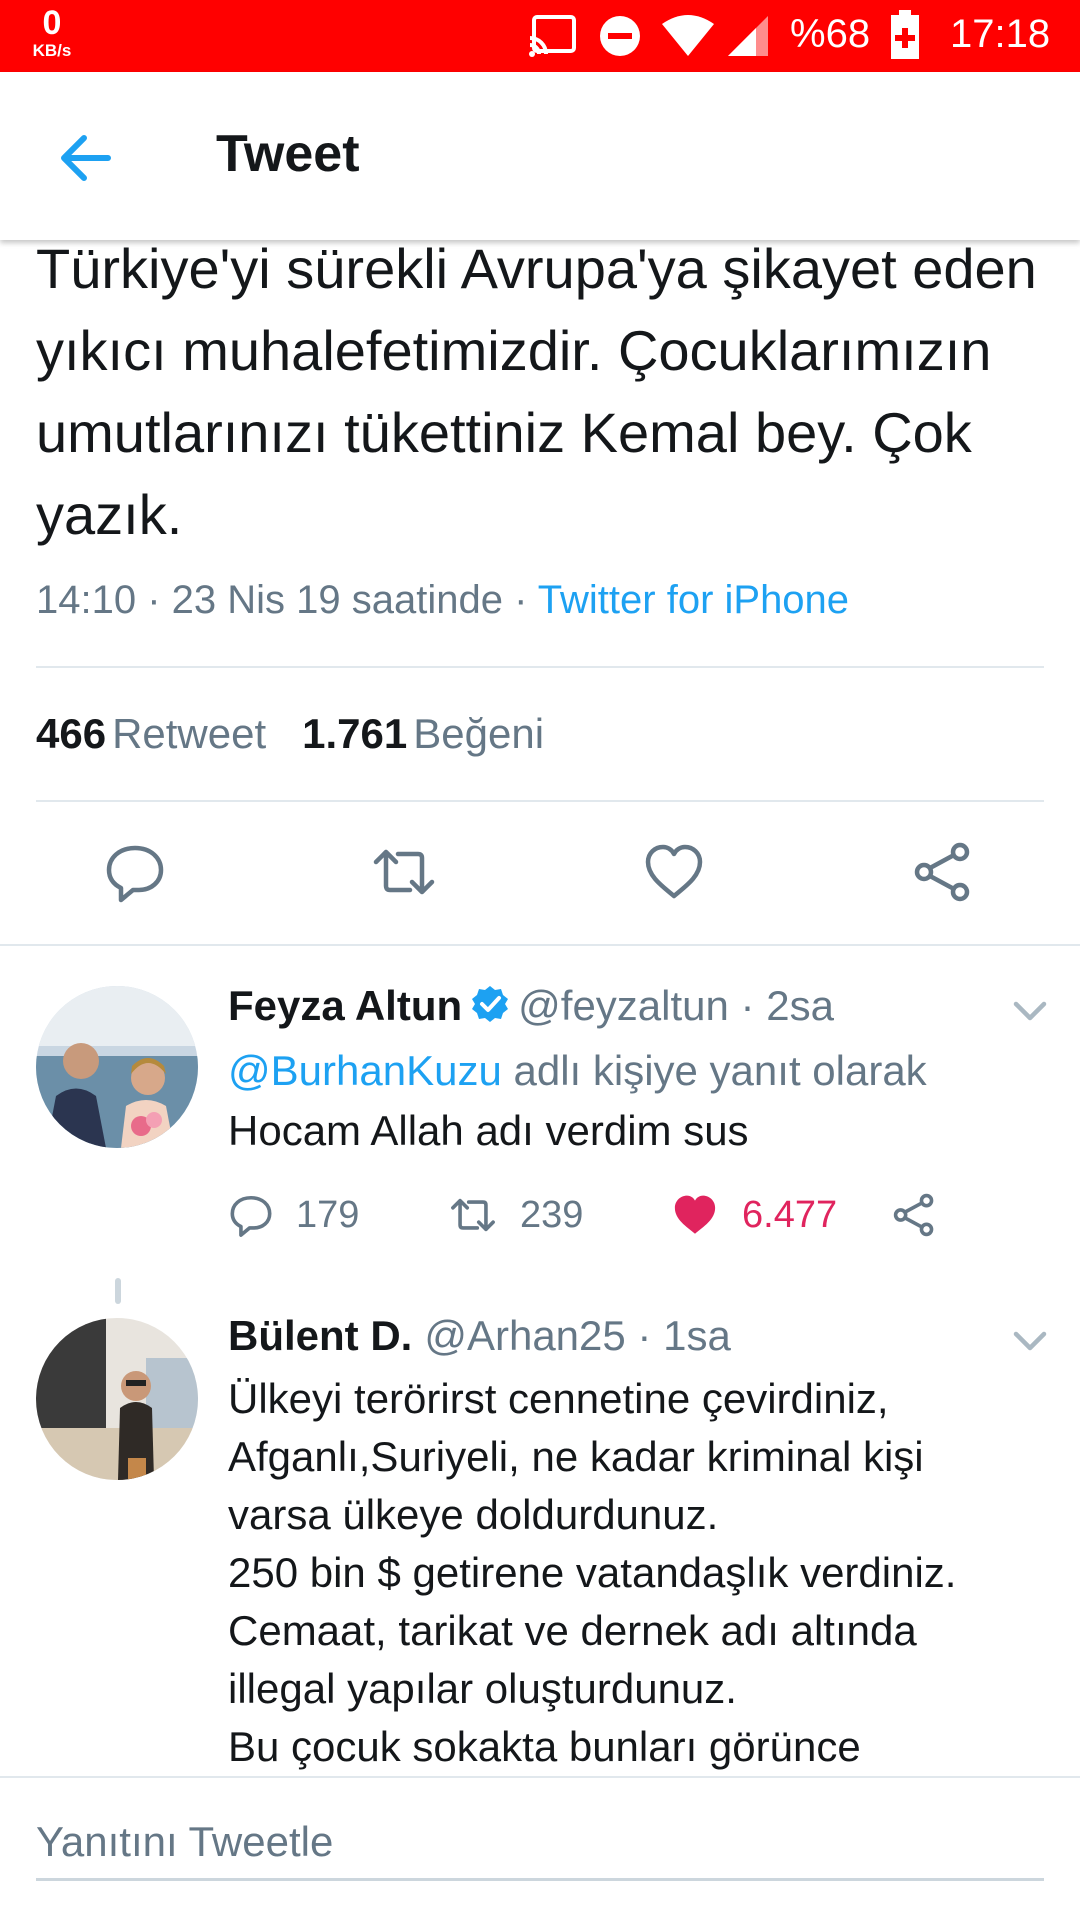 Image resolution: width=1080 pixels, height=1922 pixels. Describe the element at coordinates (118, 1291) in the screenshot. I see `thread-connector` at that location.